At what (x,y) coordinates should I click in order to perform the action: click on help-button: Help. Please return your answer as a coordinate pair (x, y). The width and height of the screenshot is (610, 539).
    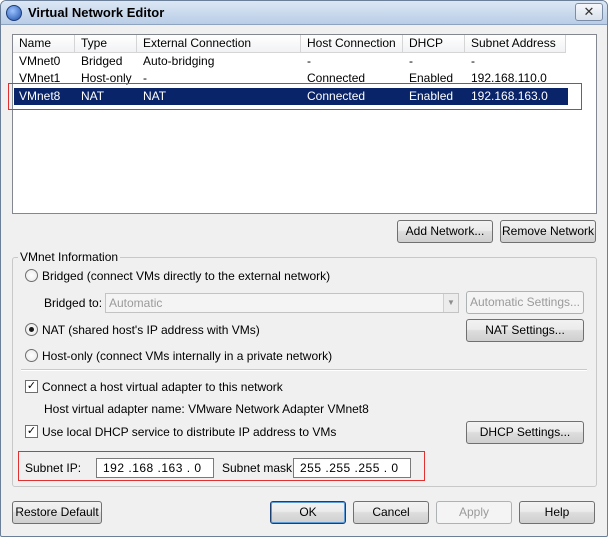
    Looking at the image, I should click on (557, 512).